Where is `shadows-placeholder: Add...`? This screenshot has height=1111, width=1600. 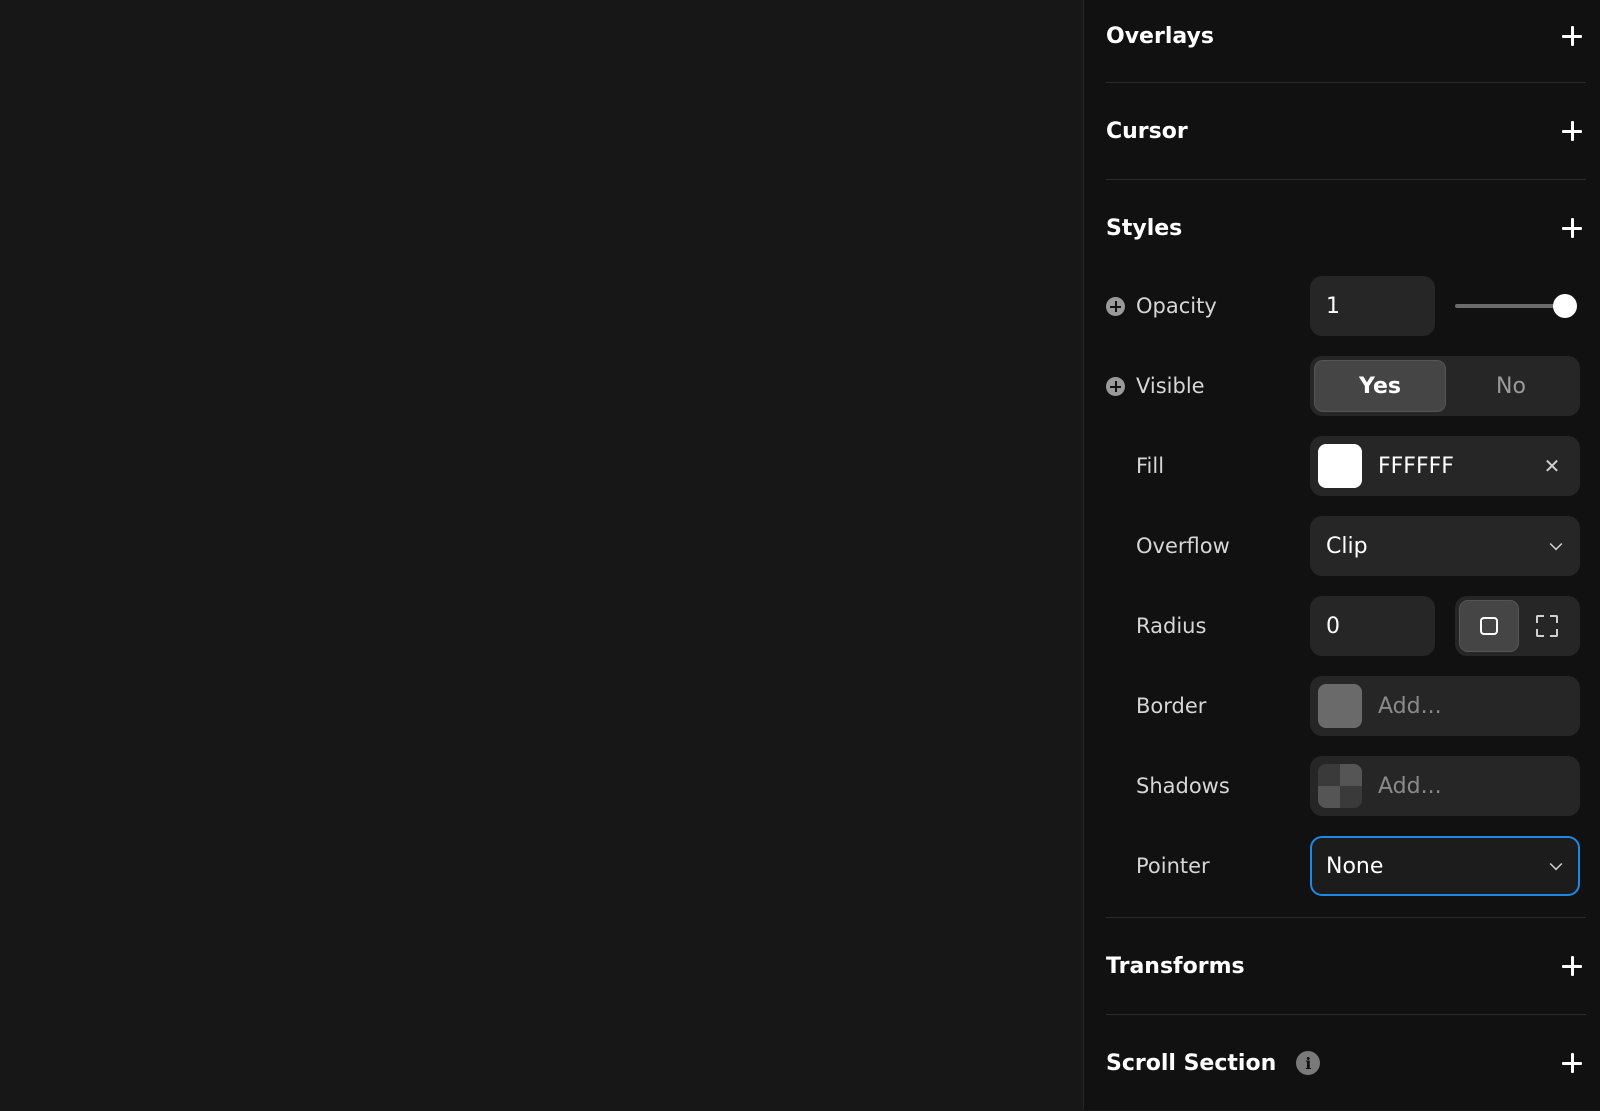
shadows-placeholder: Add... is located at coordinates (1410, 786).